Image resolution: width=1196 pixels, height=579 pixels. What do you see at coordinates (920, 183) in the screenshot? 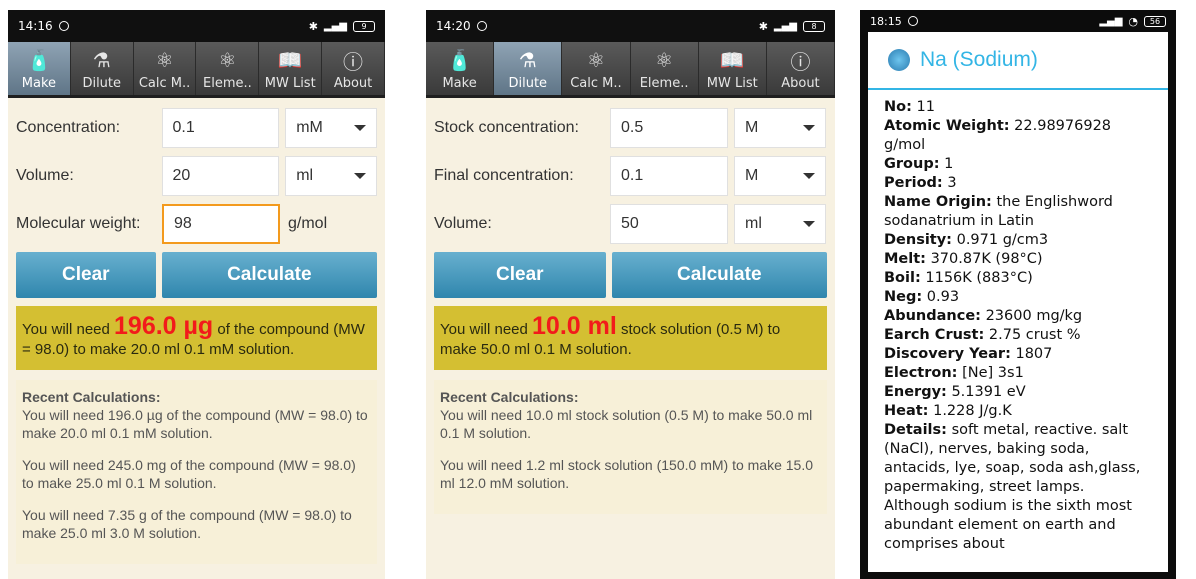
I see `field-period: Period: 3` at bounding box center [920, 183].